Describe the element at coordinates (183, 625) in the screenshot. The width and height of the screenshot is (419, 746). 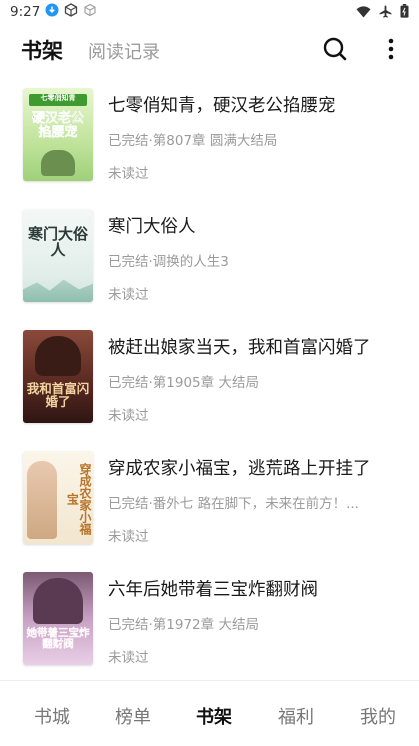
I see `book-status: 已完结·第1972章 大结局` at that location.